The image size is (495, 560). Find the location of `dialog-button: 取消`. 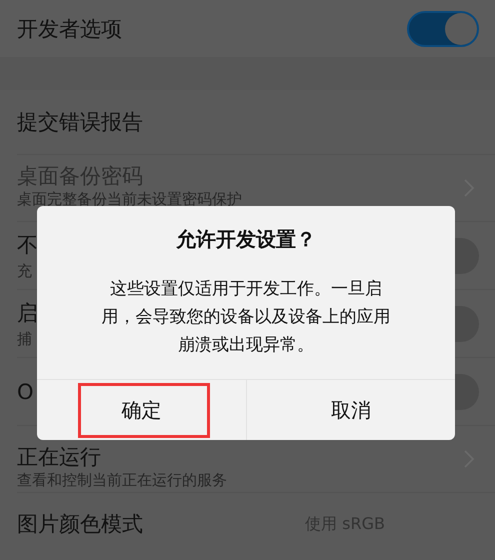

dialog-button: 取消 is located at coordinates (350, 410).